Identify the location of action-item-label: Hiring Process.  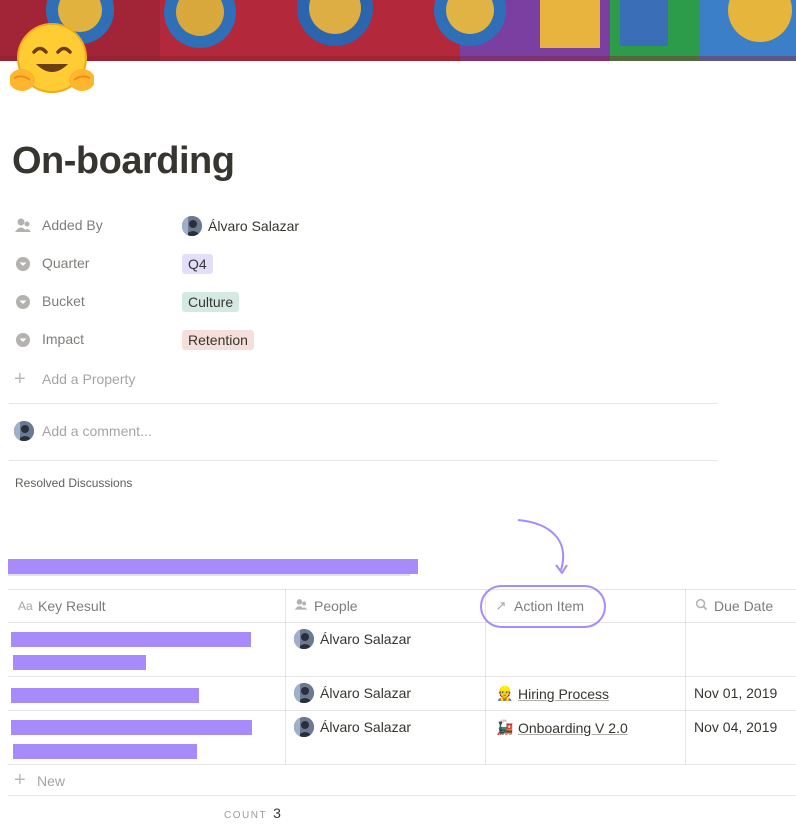
(564, 693).